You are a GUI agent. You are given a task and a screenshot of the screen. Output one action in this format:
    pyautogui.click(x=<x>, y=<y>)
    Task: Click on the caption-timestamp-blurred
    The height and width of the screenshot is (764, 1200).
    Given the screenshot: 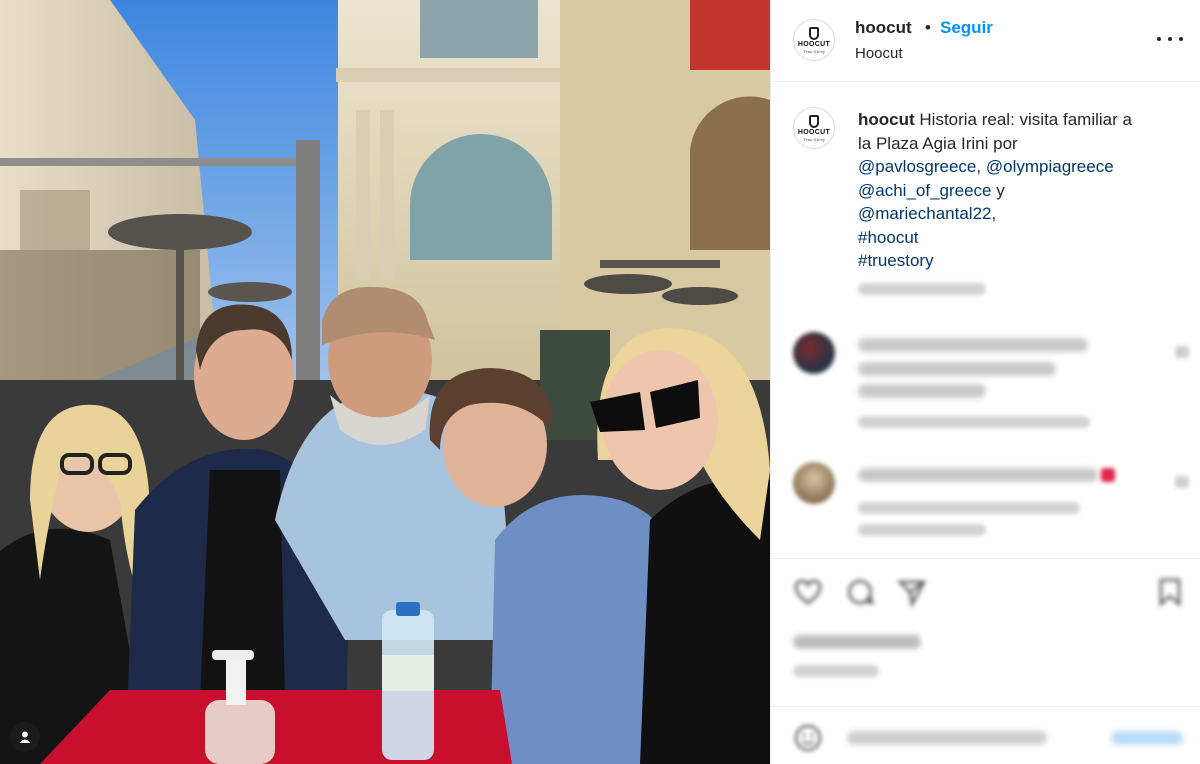 What is the action you would take?
    pyautogui.click(x=922, y=289)
    